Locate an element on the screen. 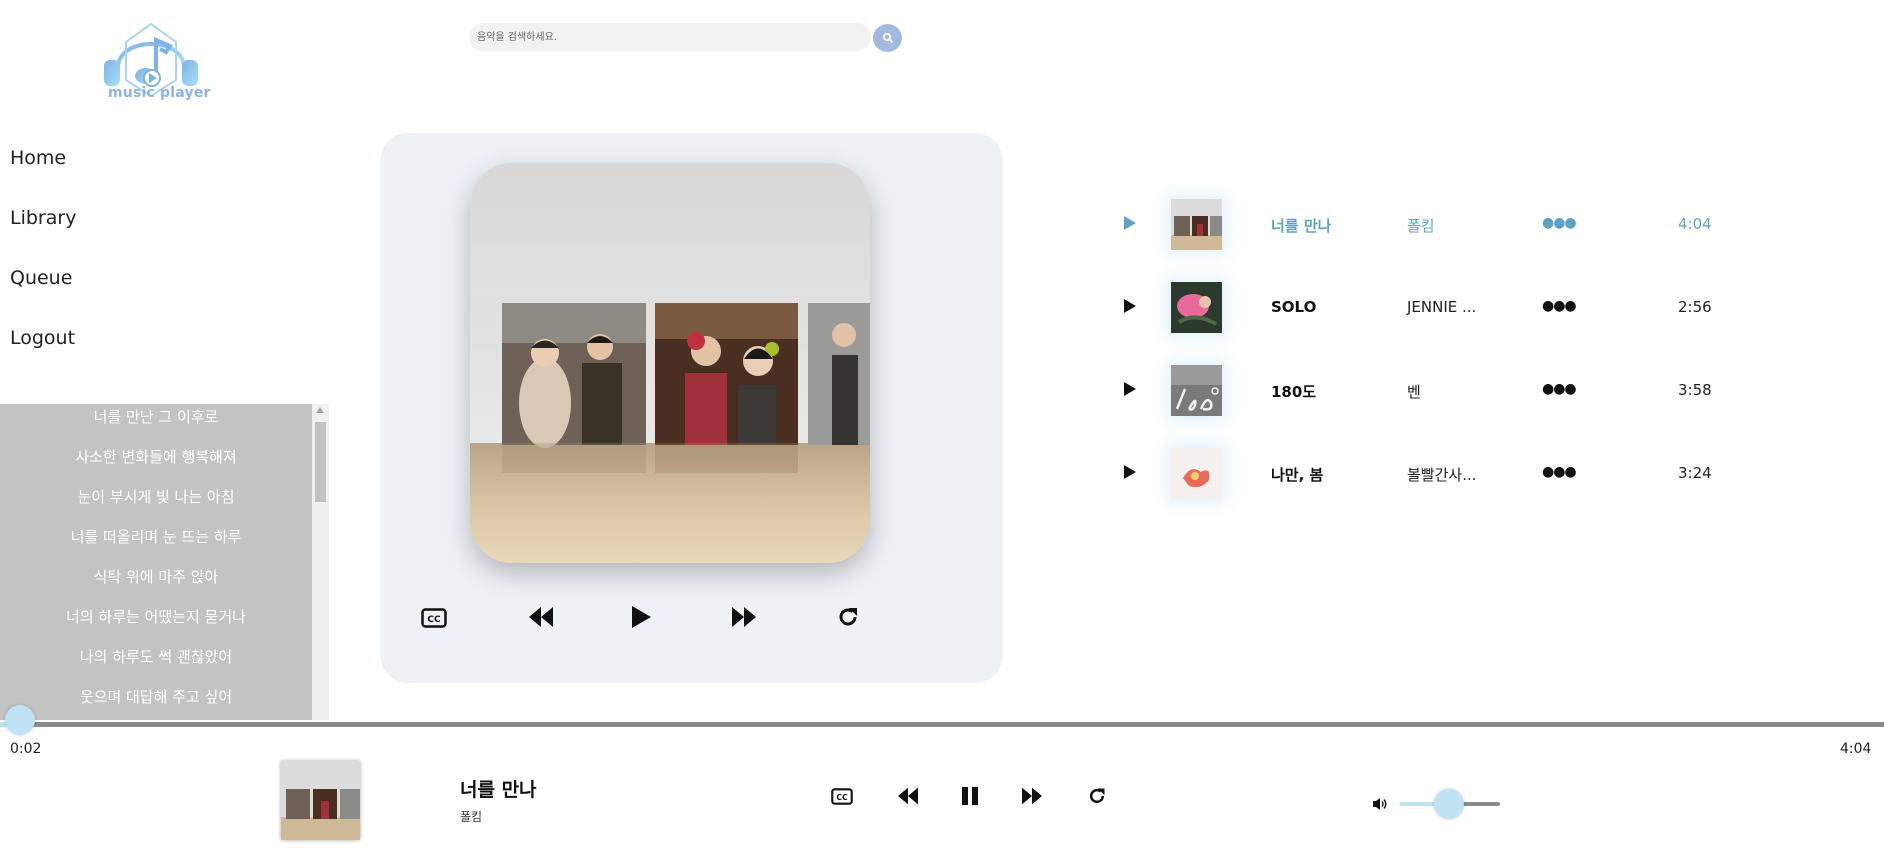 The width and height of the screenshot is (1884, 851). album-art is located at coordinates (670, 363).